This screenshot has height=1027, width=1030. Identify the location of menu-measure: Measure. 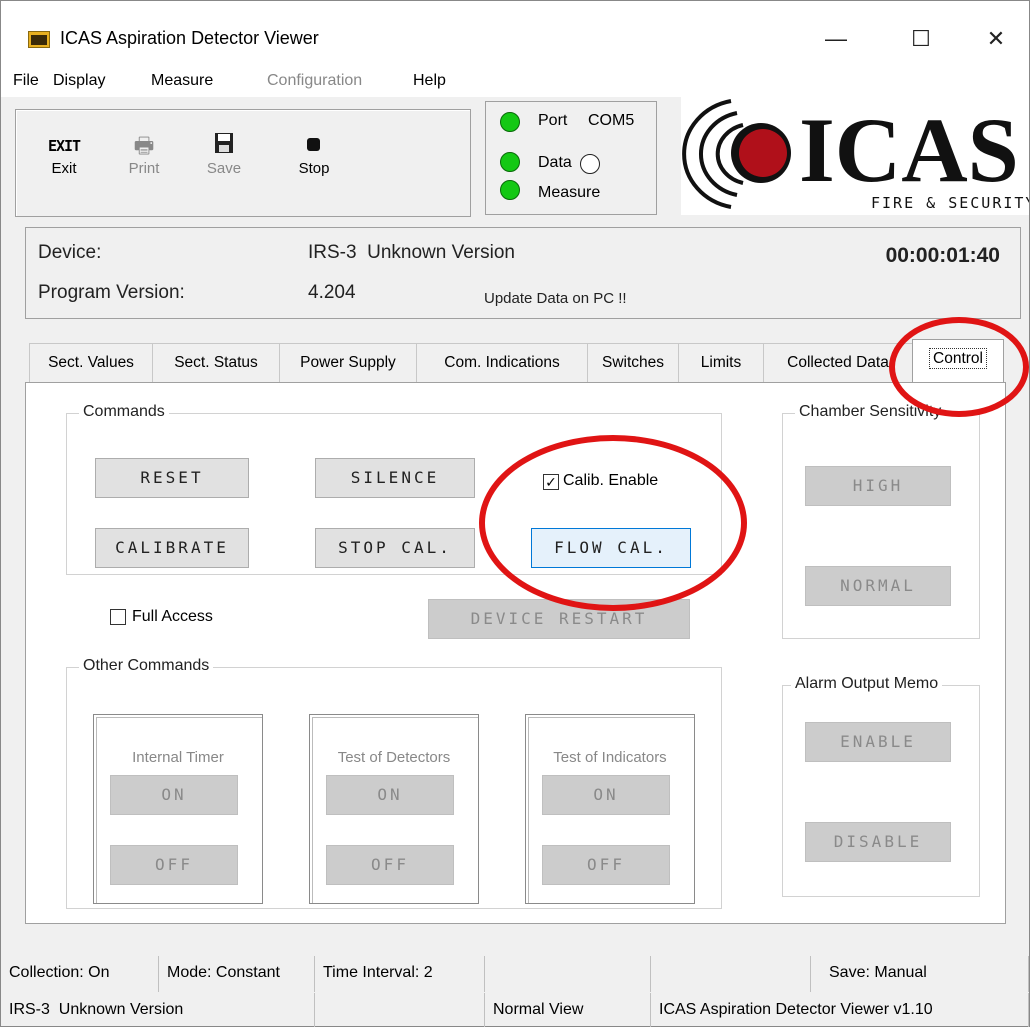
(182, 81).